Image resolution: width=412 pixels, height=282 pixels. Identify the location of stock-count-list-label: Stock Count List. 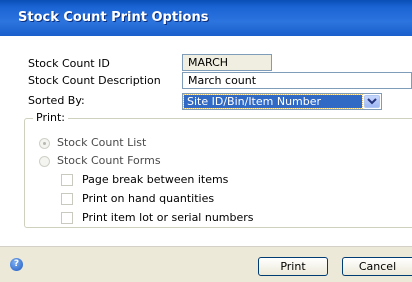
(102, 142).